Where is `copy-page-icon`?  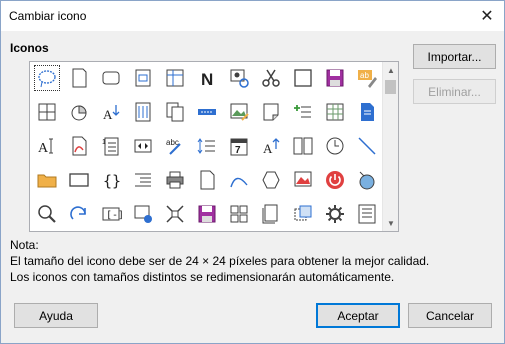 copy-page-icon is located at coordinates (175, 112).